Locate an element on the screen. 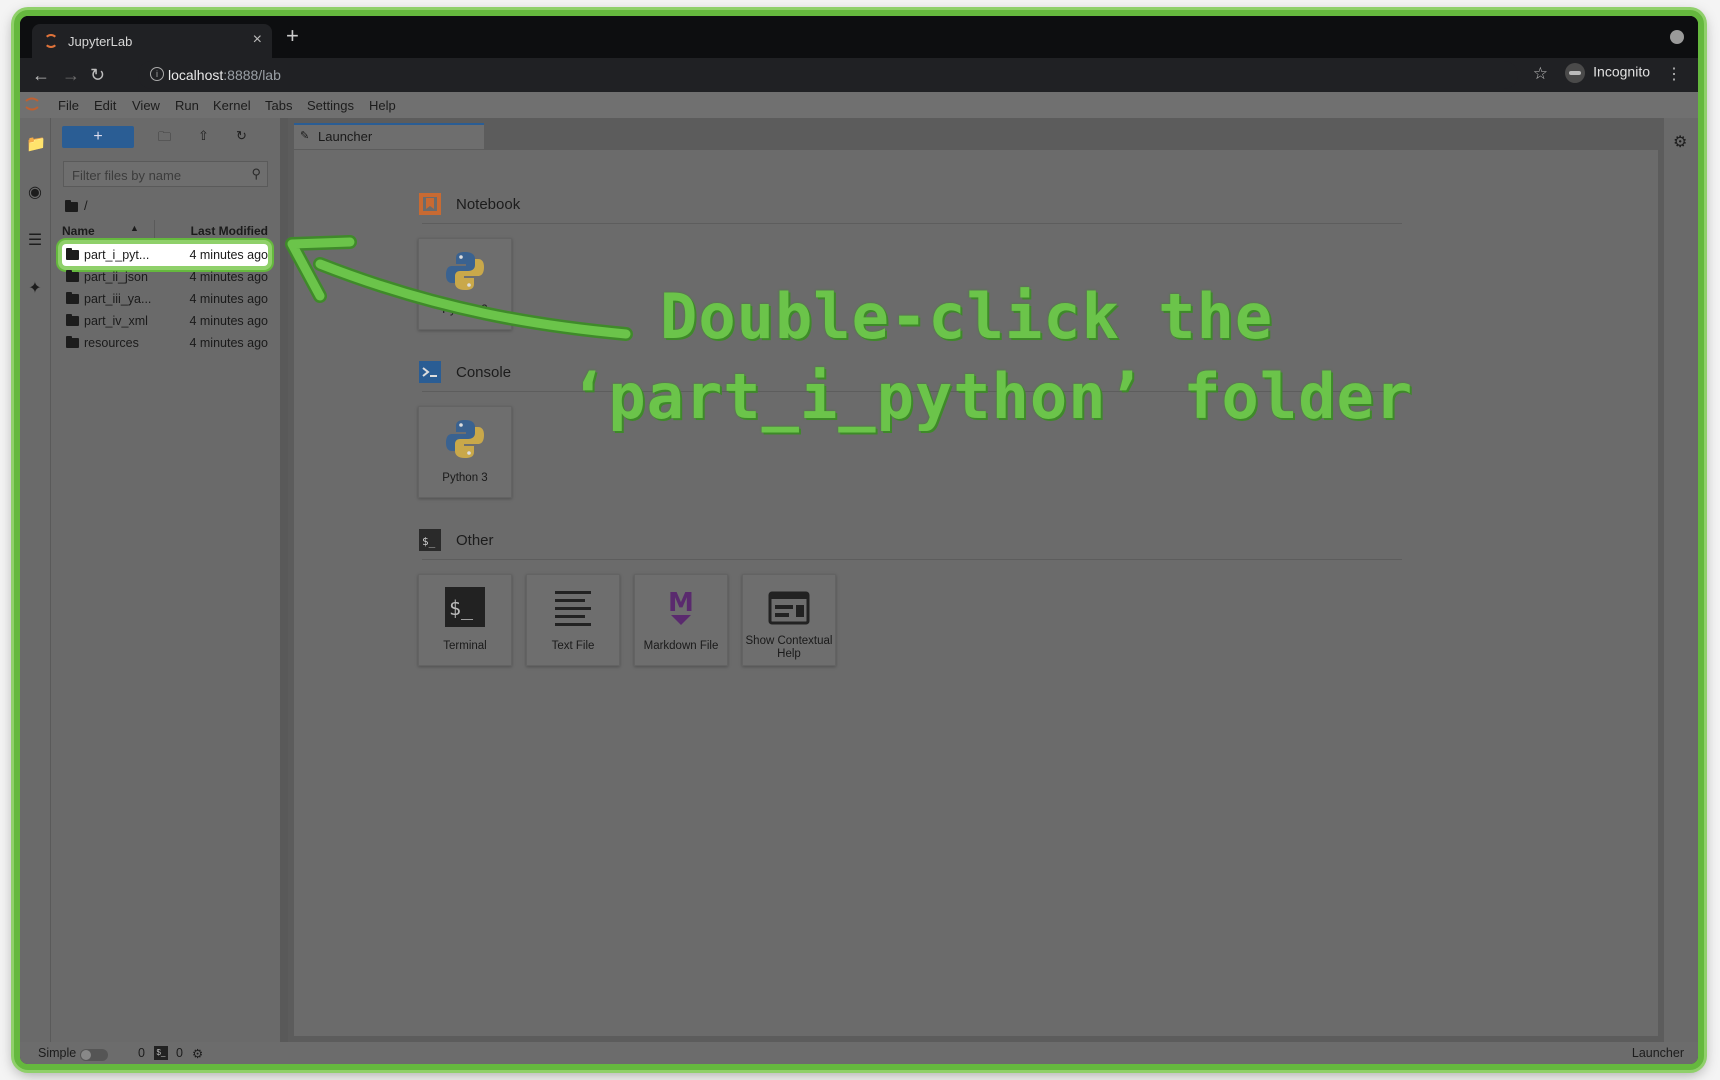  annotation-line-2: ‘part_i_python’ folder is located at coordinates (992, 396).